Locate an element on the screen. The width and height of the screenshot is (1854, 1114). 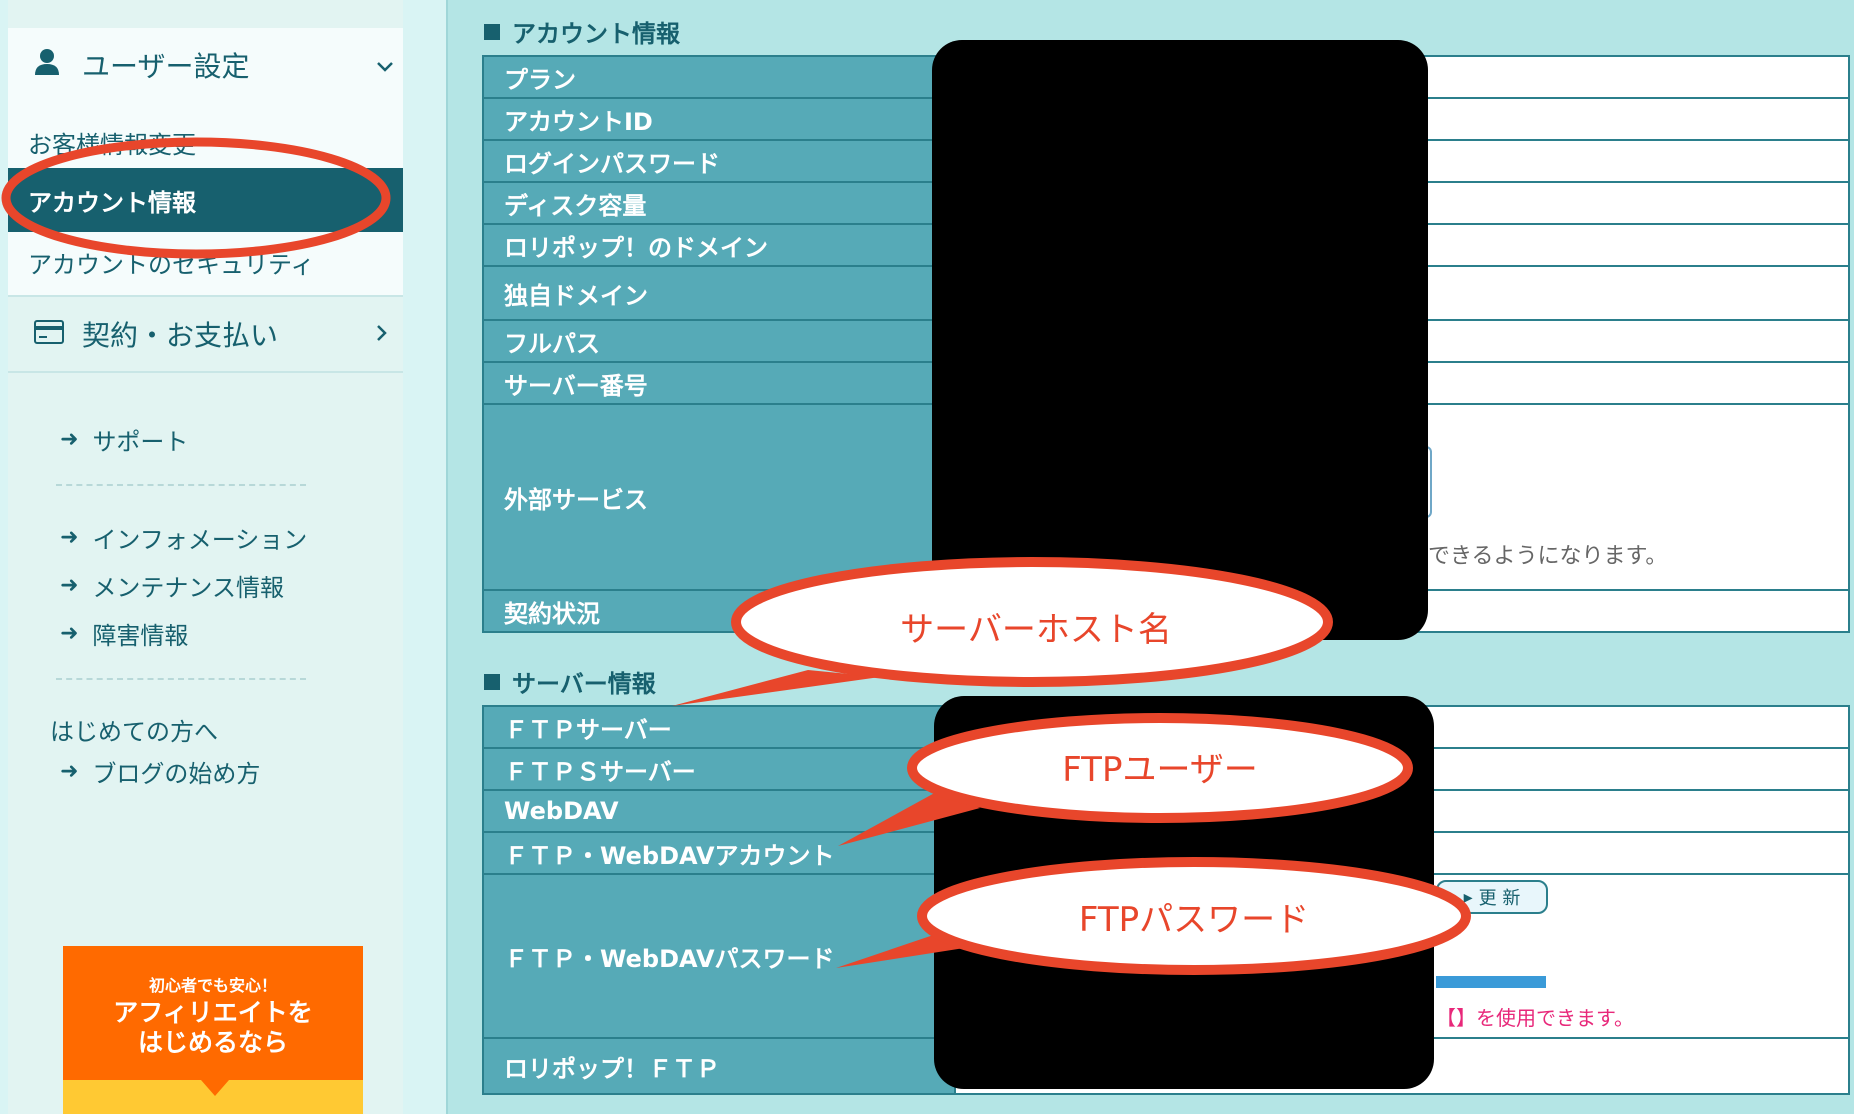
promo-line: はじめるなら is located at coordinates (212, 1042).